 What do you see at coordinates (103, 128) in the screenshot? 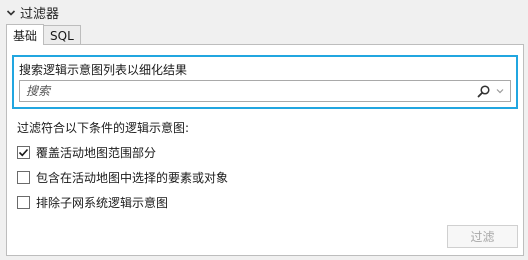
I see `filter-heading: 过滤符合以下条件的逻辑示意图:` at bounding box center [103, 128].